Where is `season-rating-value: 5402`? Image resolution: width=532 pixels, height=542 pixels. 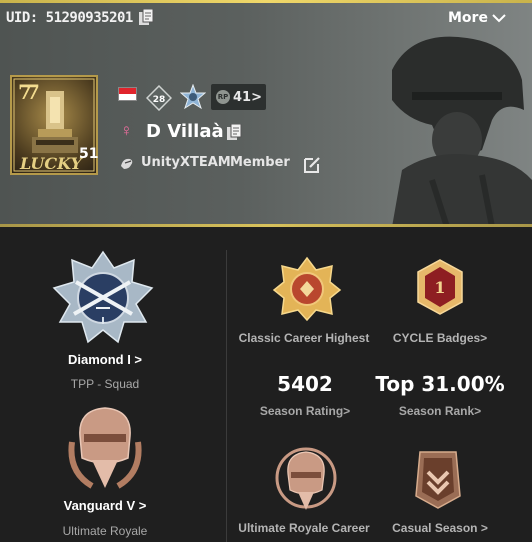
season-rating-value: 5402 is located at coordinates (305, 384).